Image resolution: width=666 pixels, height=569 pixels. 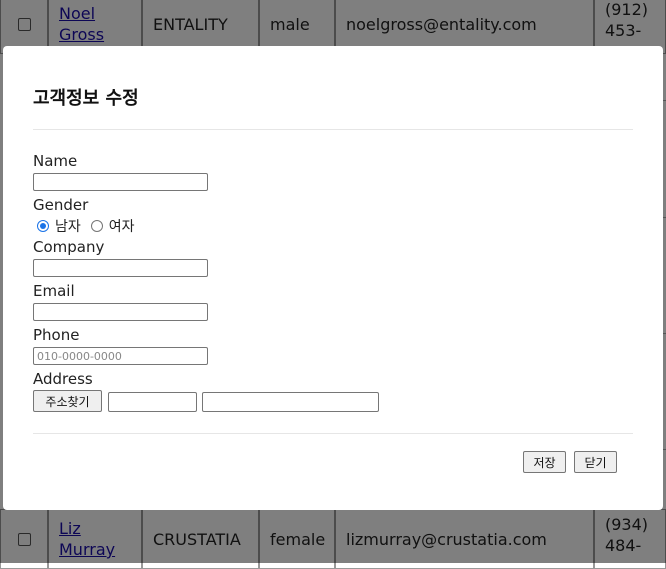 What do you see at coordinates (595, 462) in the screenshot?
I see `close-button: 닫기` at bounding box center [595, 462].